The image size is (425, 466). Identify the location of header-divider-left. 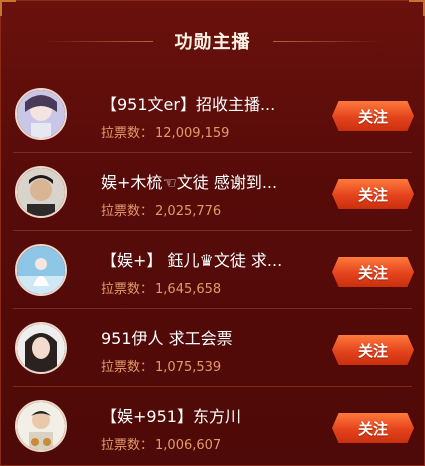
(97, 41).